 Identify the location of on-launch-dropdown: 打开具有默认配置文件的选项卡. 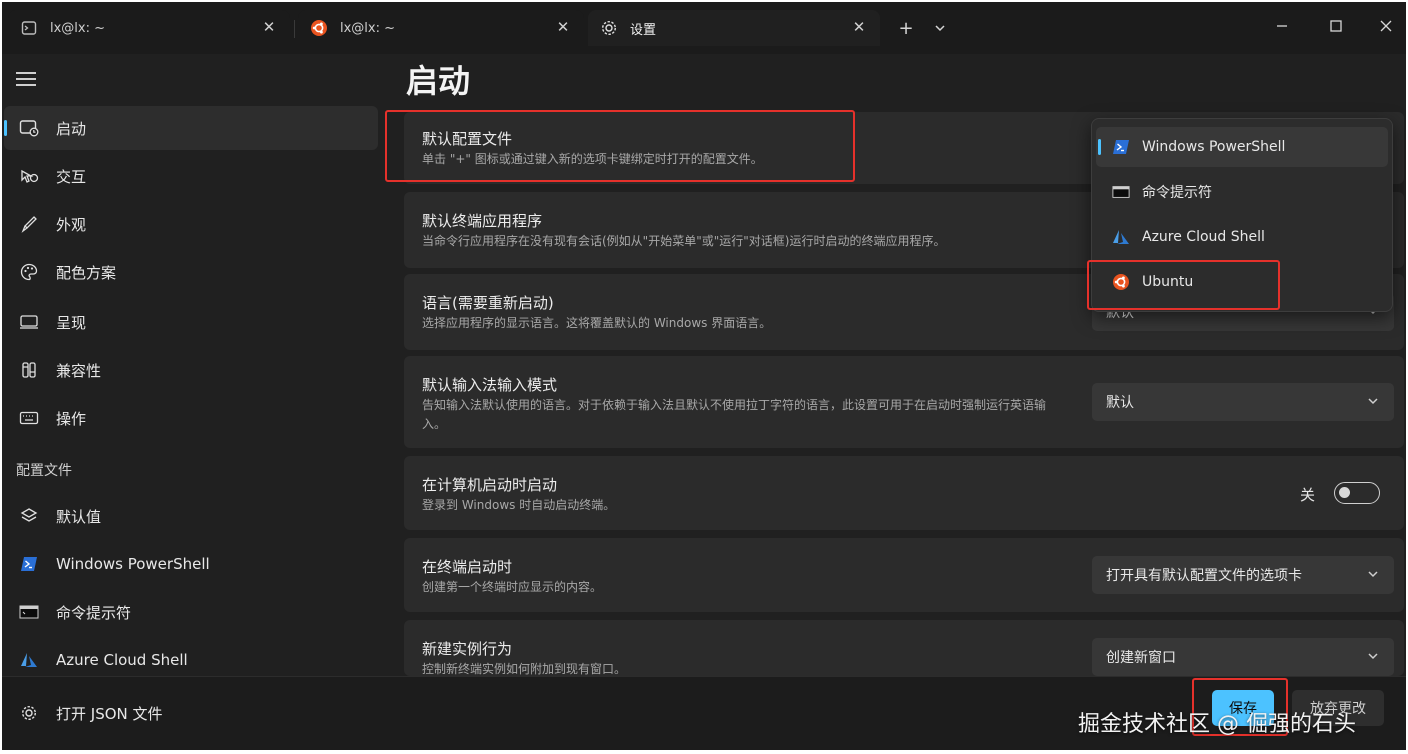
(1243, 575).